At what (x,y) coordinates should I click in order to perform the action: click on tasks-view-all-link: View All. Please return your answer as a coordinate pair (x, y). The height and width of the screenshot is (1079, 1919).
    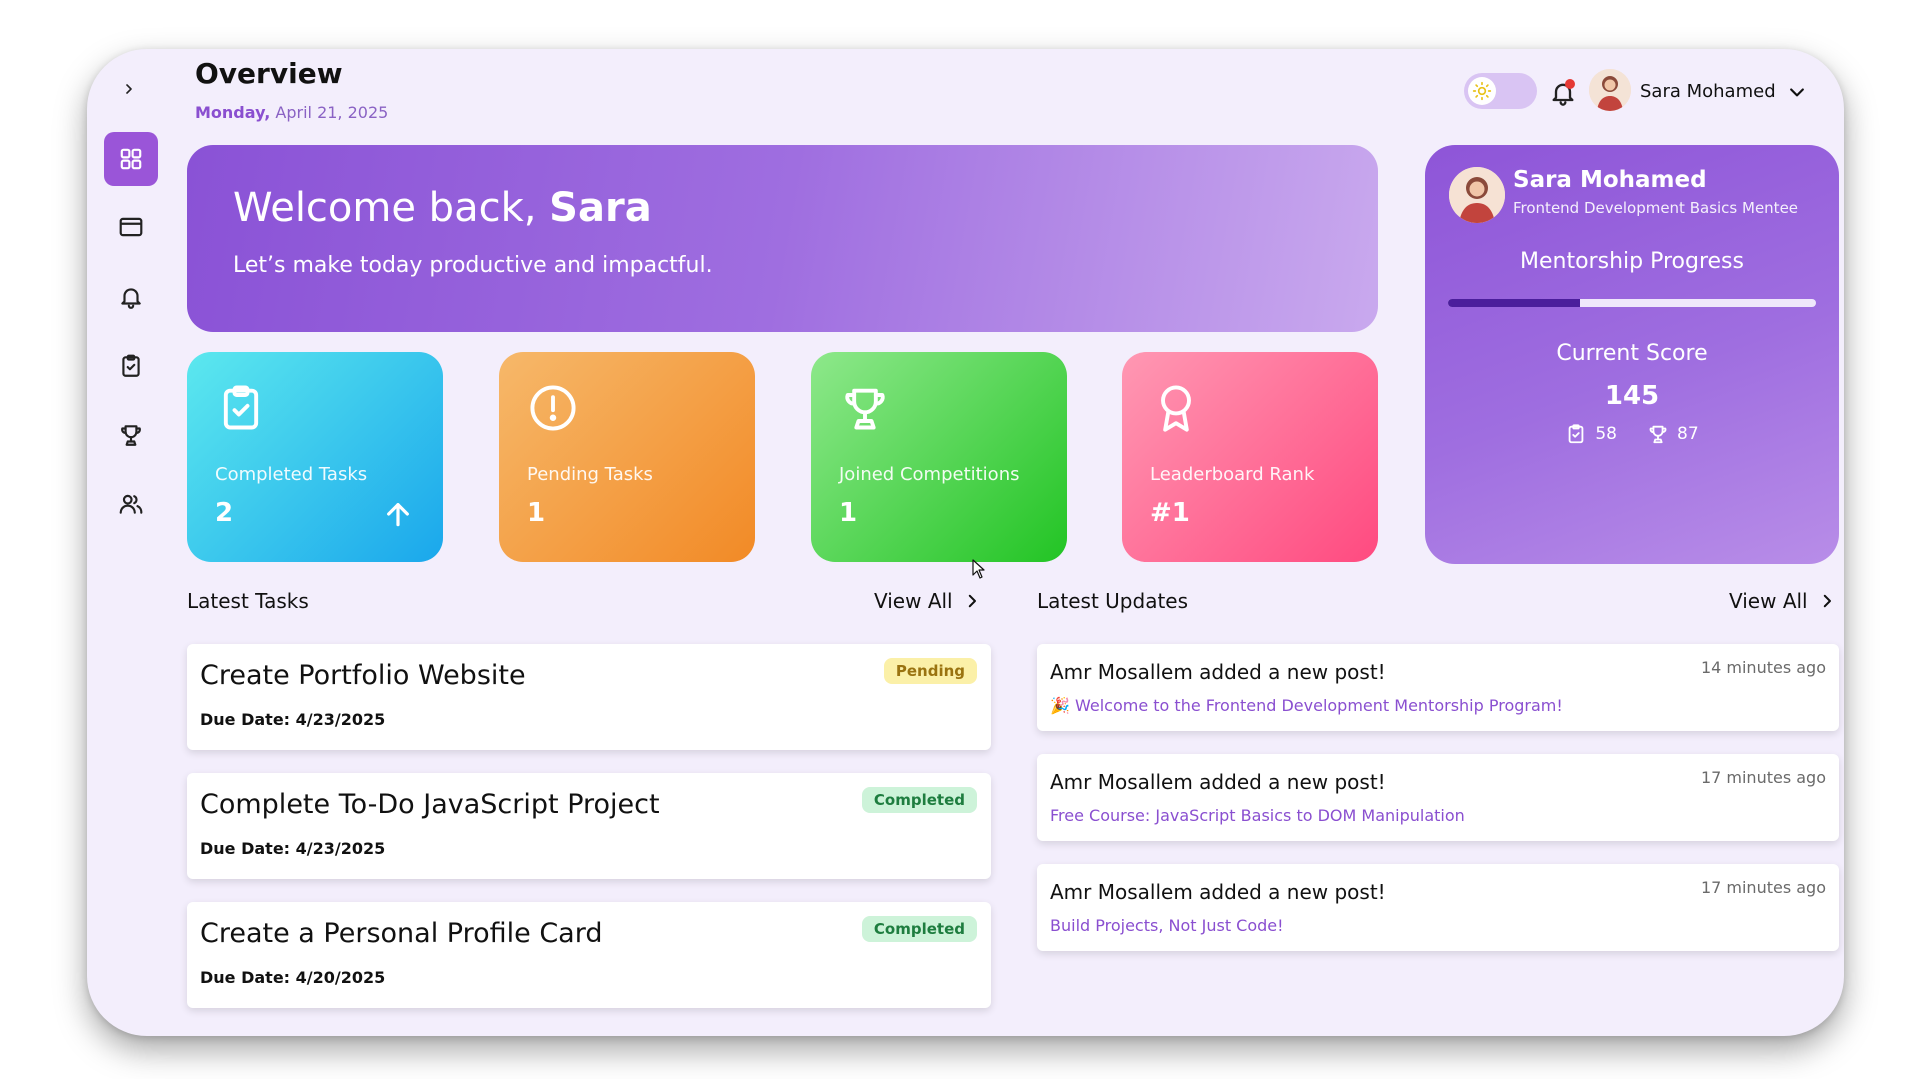
    Looking at the image, I should click on (927, 601).